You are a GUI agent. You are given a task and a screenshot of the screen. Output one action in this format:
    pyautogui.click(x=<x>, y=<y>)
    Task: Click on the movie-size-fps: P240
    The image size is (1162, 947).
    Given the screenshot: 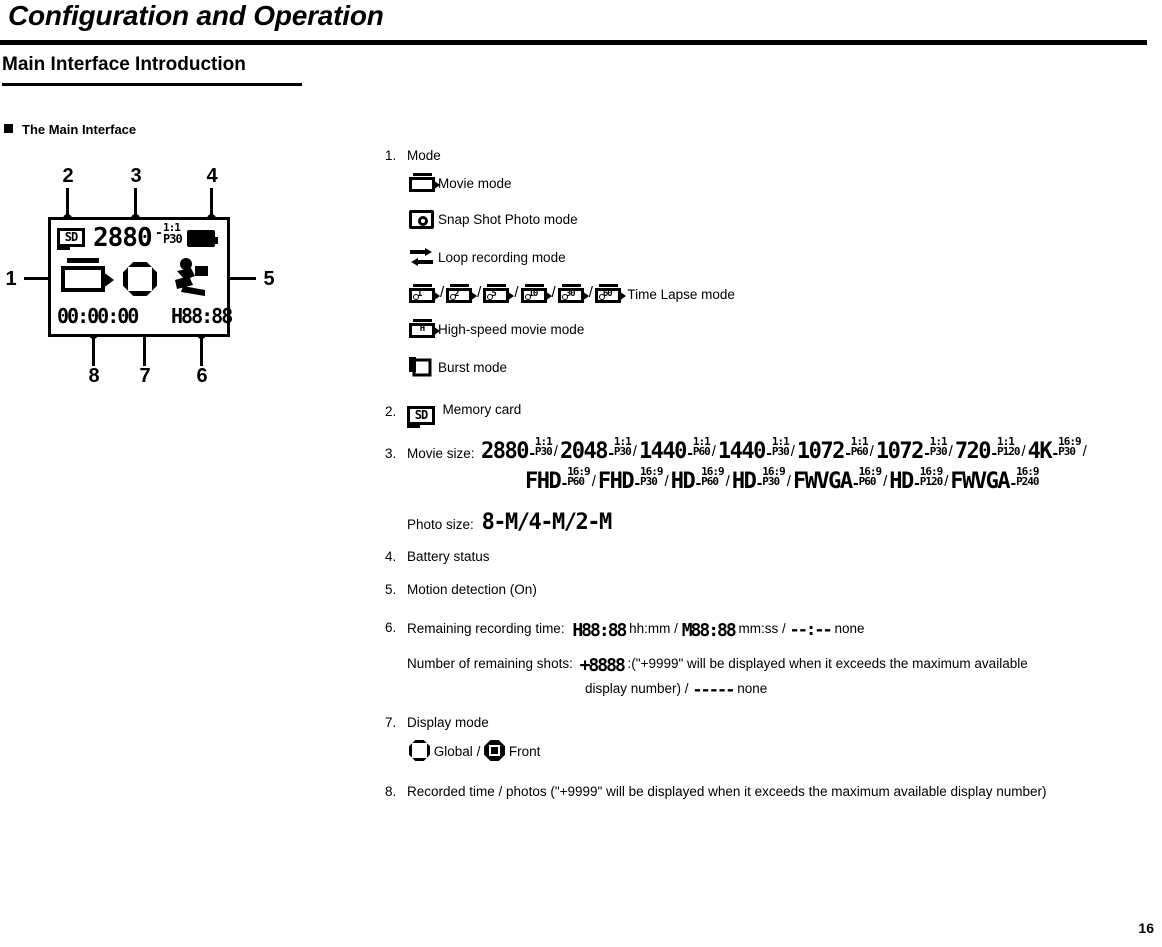 What is the action you would take?
    pyautogui.click(x=1027, y=481)
    